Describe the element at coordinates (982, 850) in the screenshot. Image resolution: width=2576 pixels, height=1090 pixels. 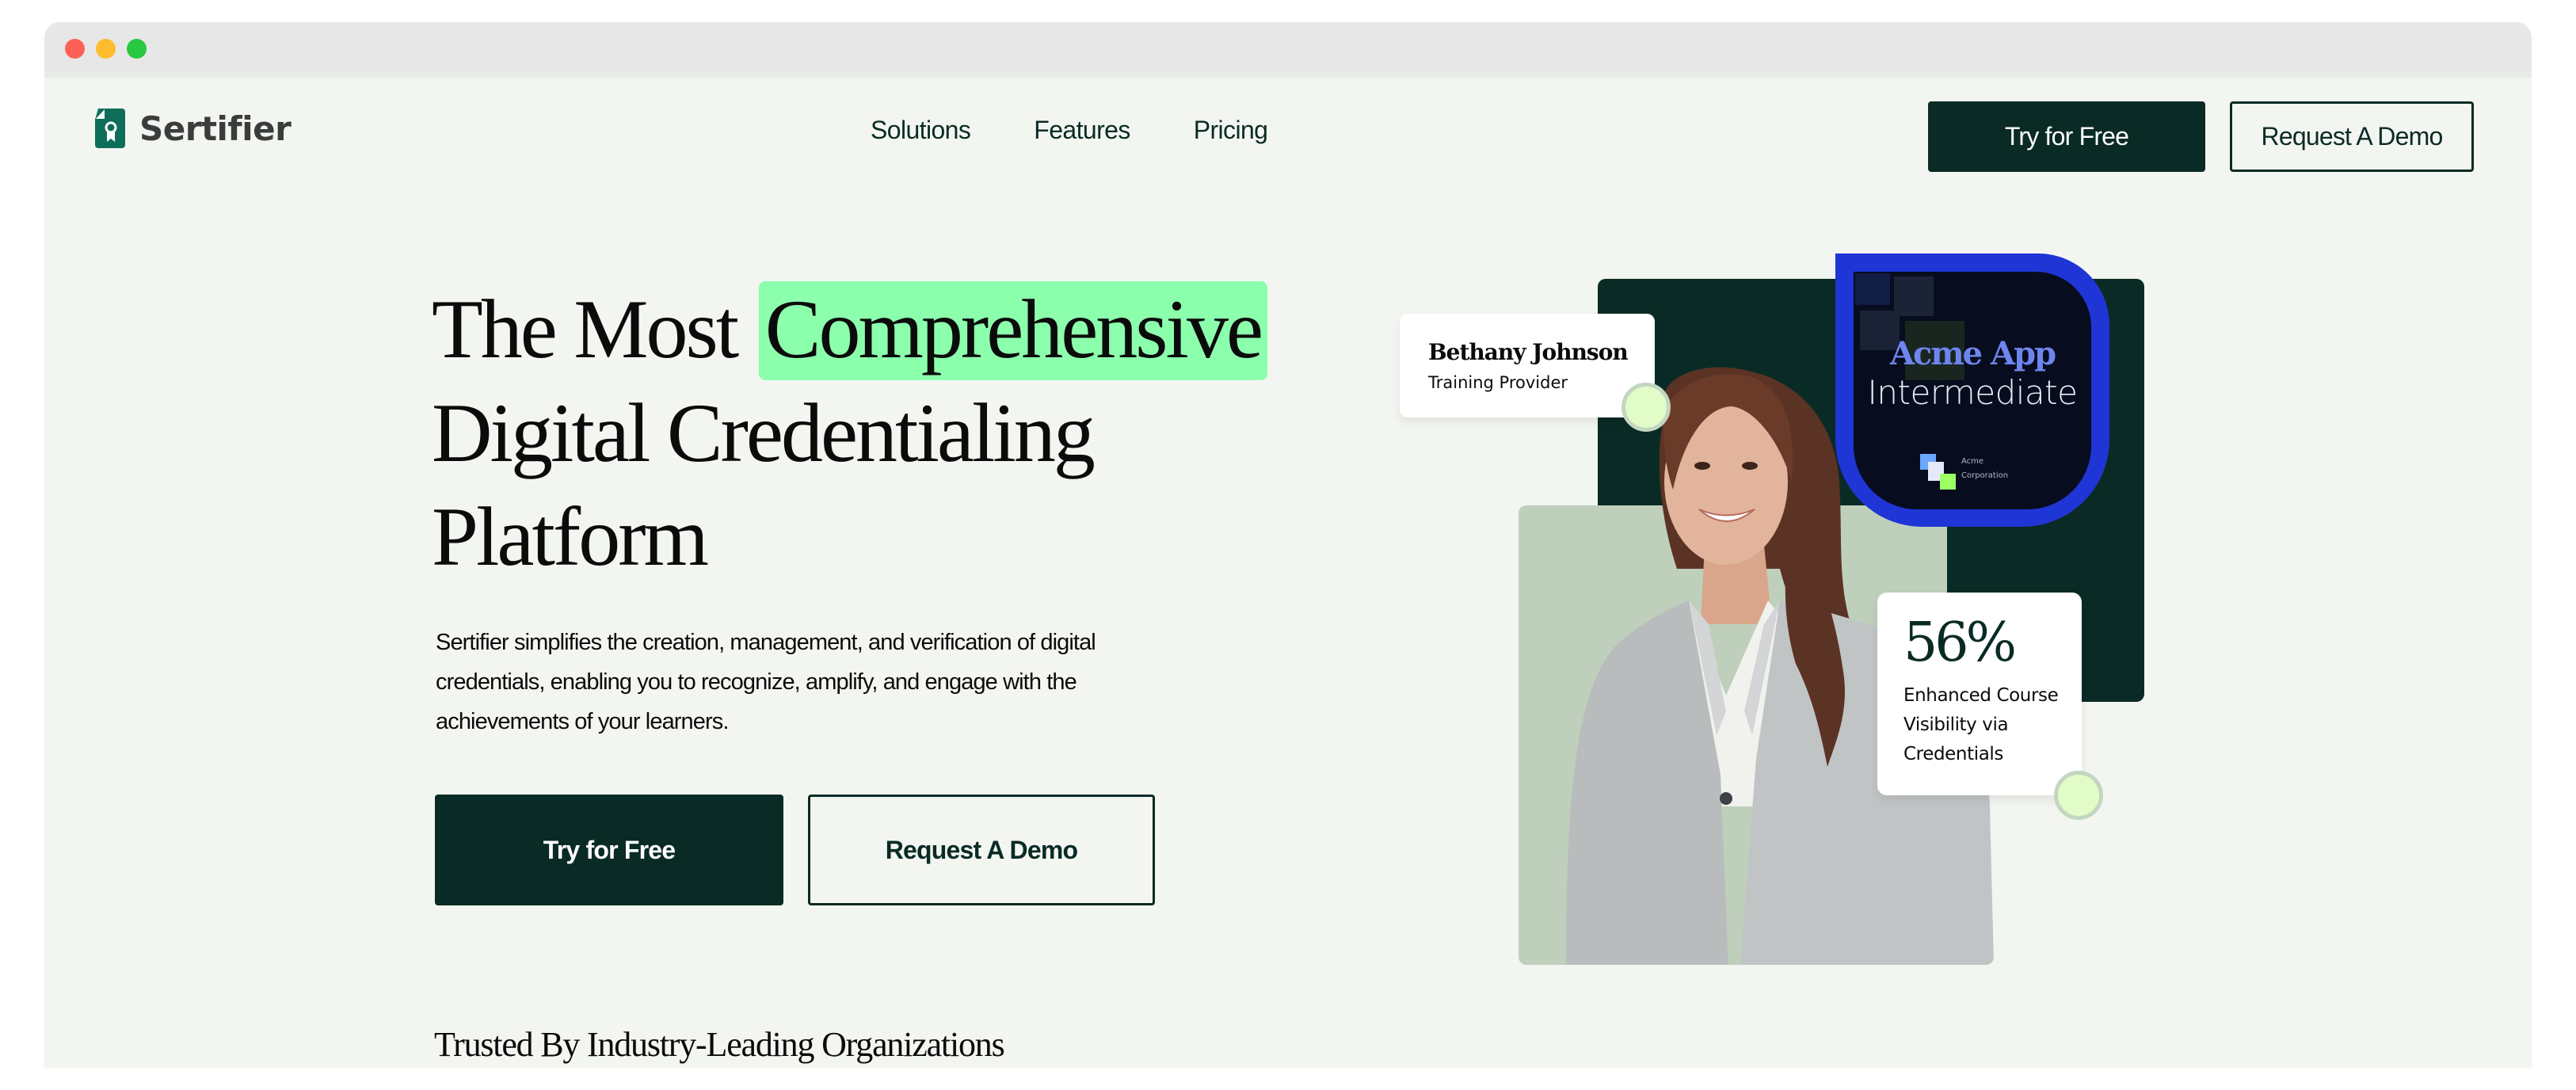
I see `hero-request-demo-button: Request A Demo` at that location.